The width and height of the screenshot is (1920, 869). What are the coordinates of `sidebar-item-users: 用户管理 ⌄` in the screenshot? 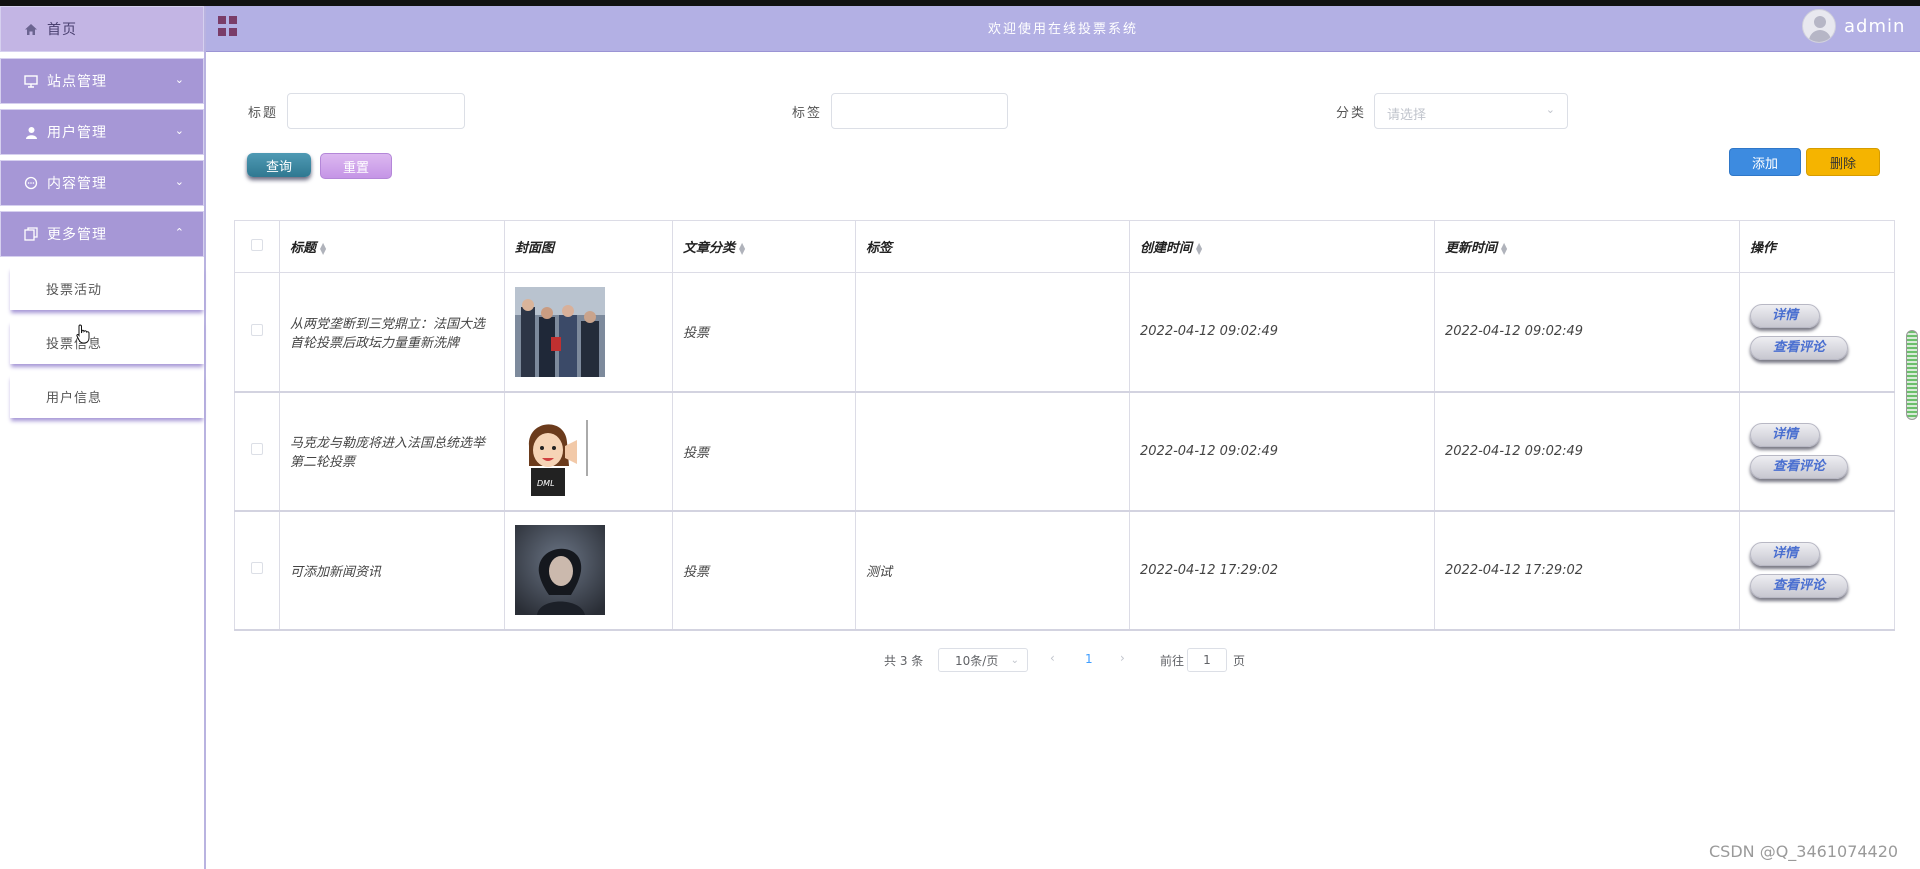 It's located at (102, 132).